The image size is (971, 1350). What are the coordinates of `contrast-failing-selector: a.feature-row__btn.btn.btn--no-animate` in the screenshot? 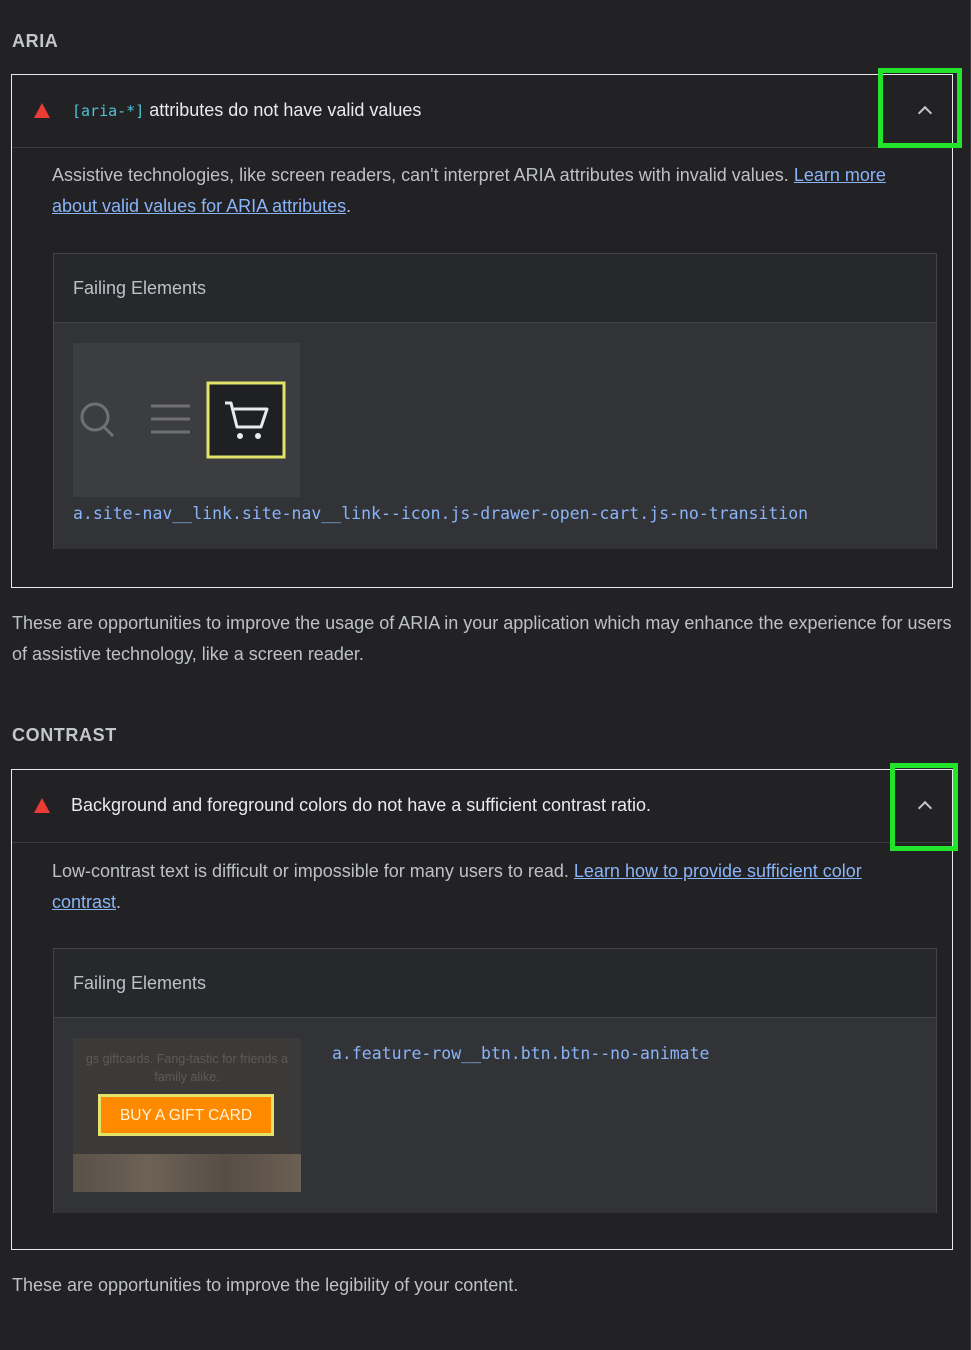 It's located at (521, 1053).